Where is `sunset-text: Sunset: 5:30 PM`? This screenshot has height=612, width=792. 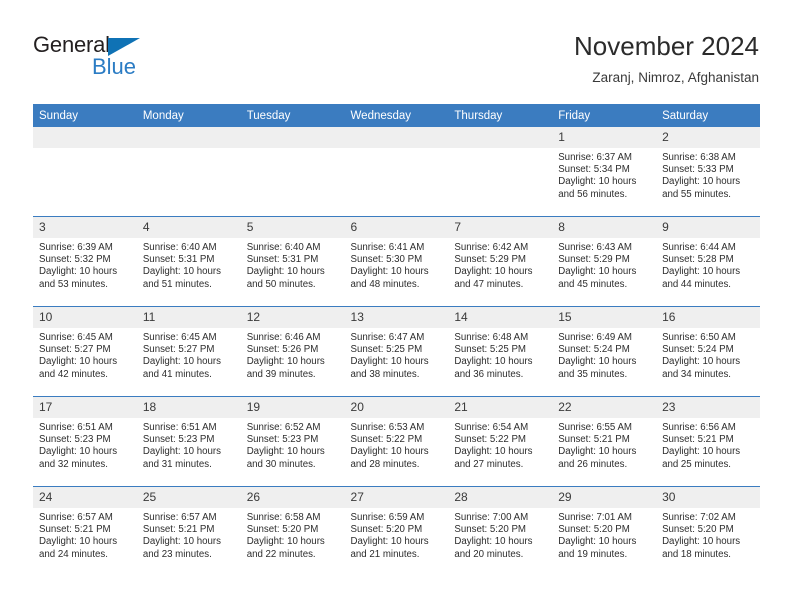 sunset-text: Sunset: 5:30 PM is located at coordinates (386, 260).